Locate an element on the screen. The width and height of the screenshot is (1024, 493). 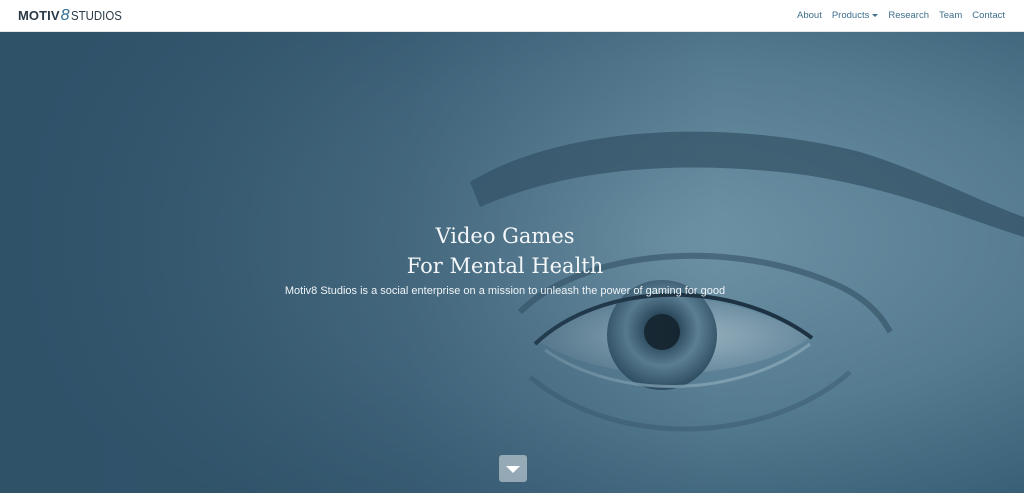
brand-studios: STUDIOS is located at coordinates (96, 15).